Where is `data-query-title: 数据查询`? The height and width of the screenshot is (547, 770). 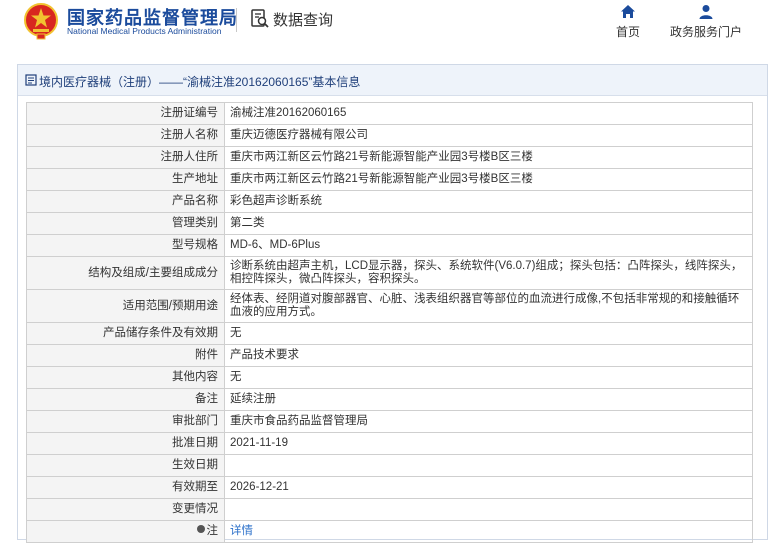
data-query-title: 数据查询 is located at coordinates (303, 20).